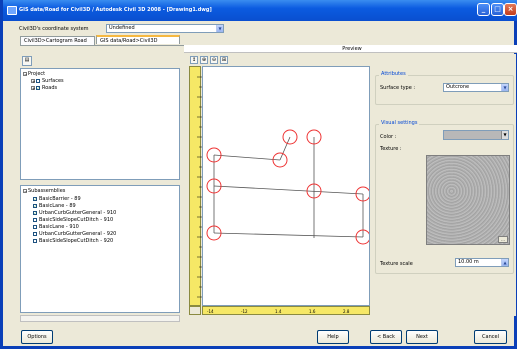 This screenshot has width=517, height=349. What do you see at coordinates (476, 135) in the screenshot?
I see `color-picker: ▼` at bounding box center [476, 135].